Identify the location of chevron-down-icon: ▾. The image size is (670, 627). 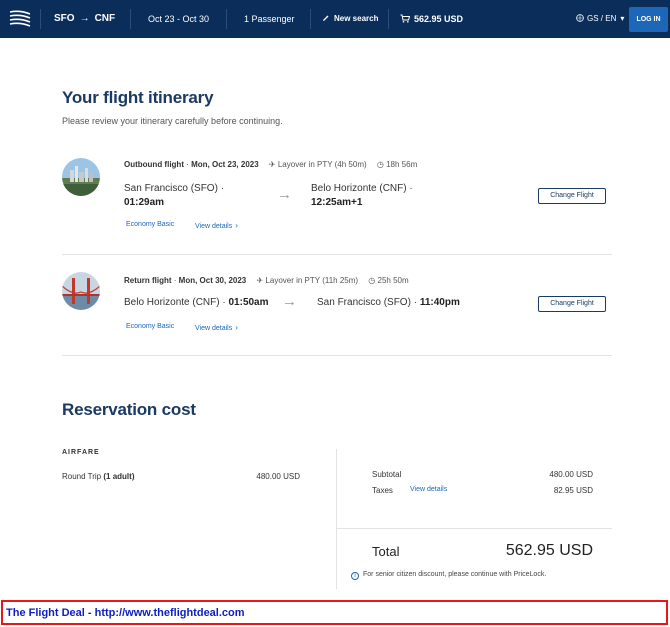
(622, 18).